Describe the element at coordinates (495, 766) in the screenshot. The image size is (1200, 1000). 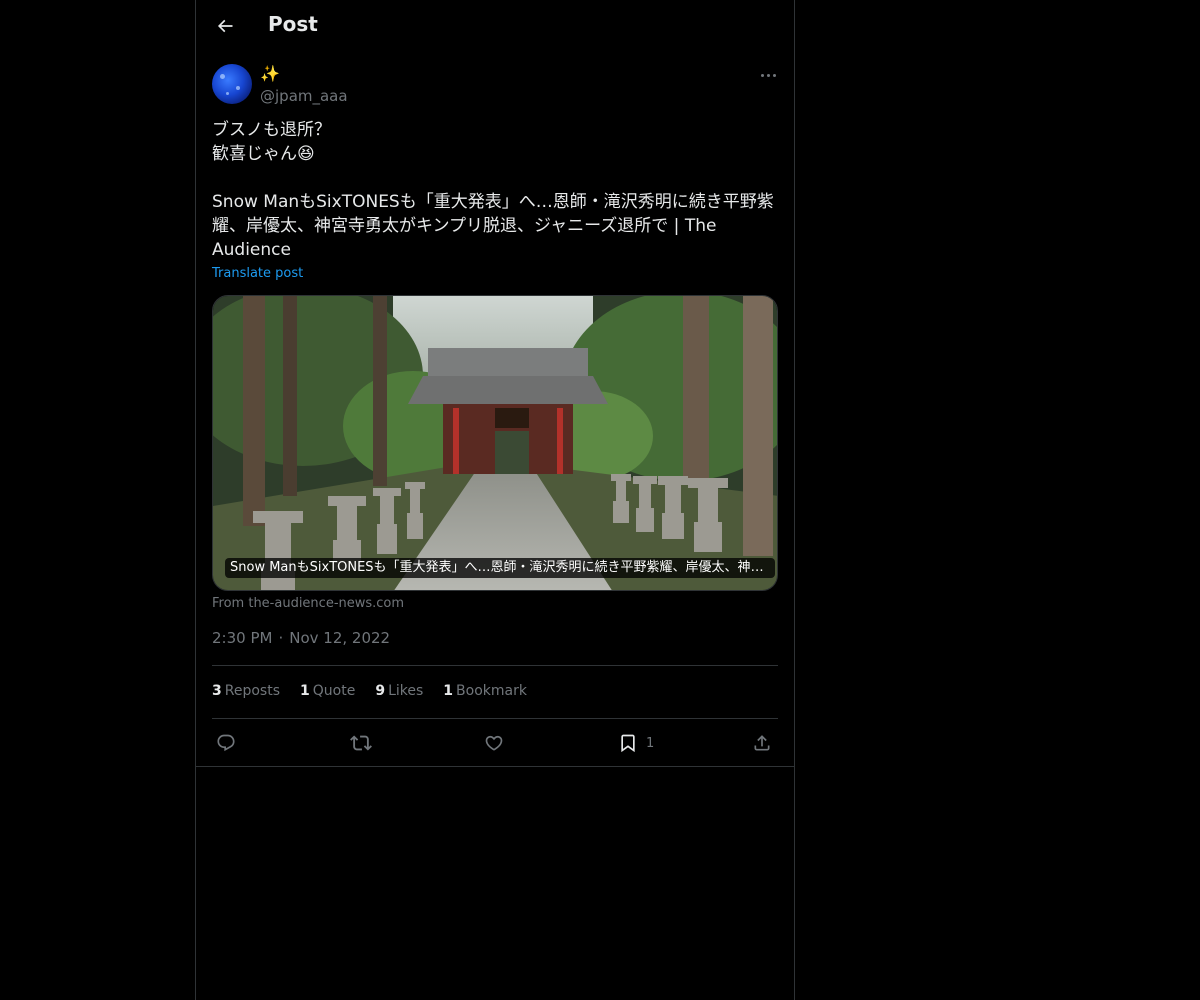
I see `post-bottom-border` at that location.